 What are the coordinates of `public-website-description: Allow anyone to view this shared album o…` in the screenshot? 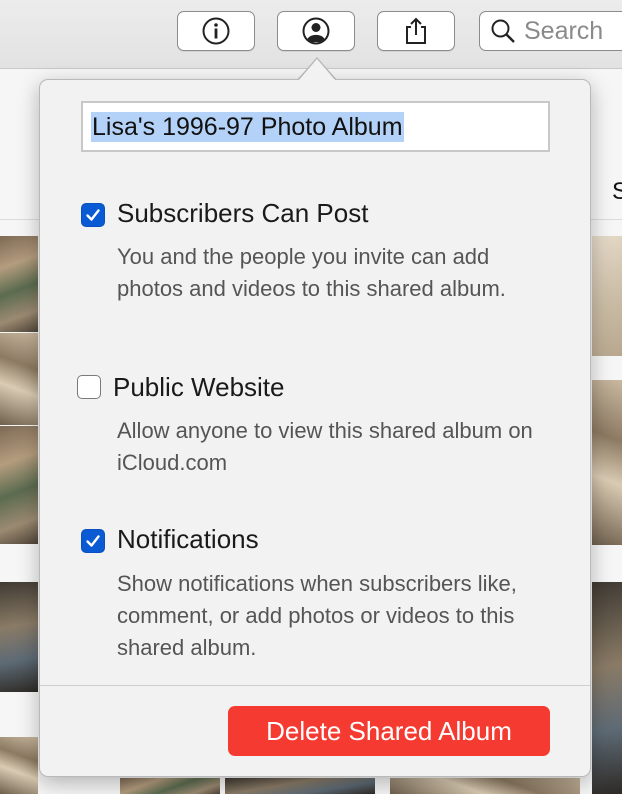 It's located at (325, 446).